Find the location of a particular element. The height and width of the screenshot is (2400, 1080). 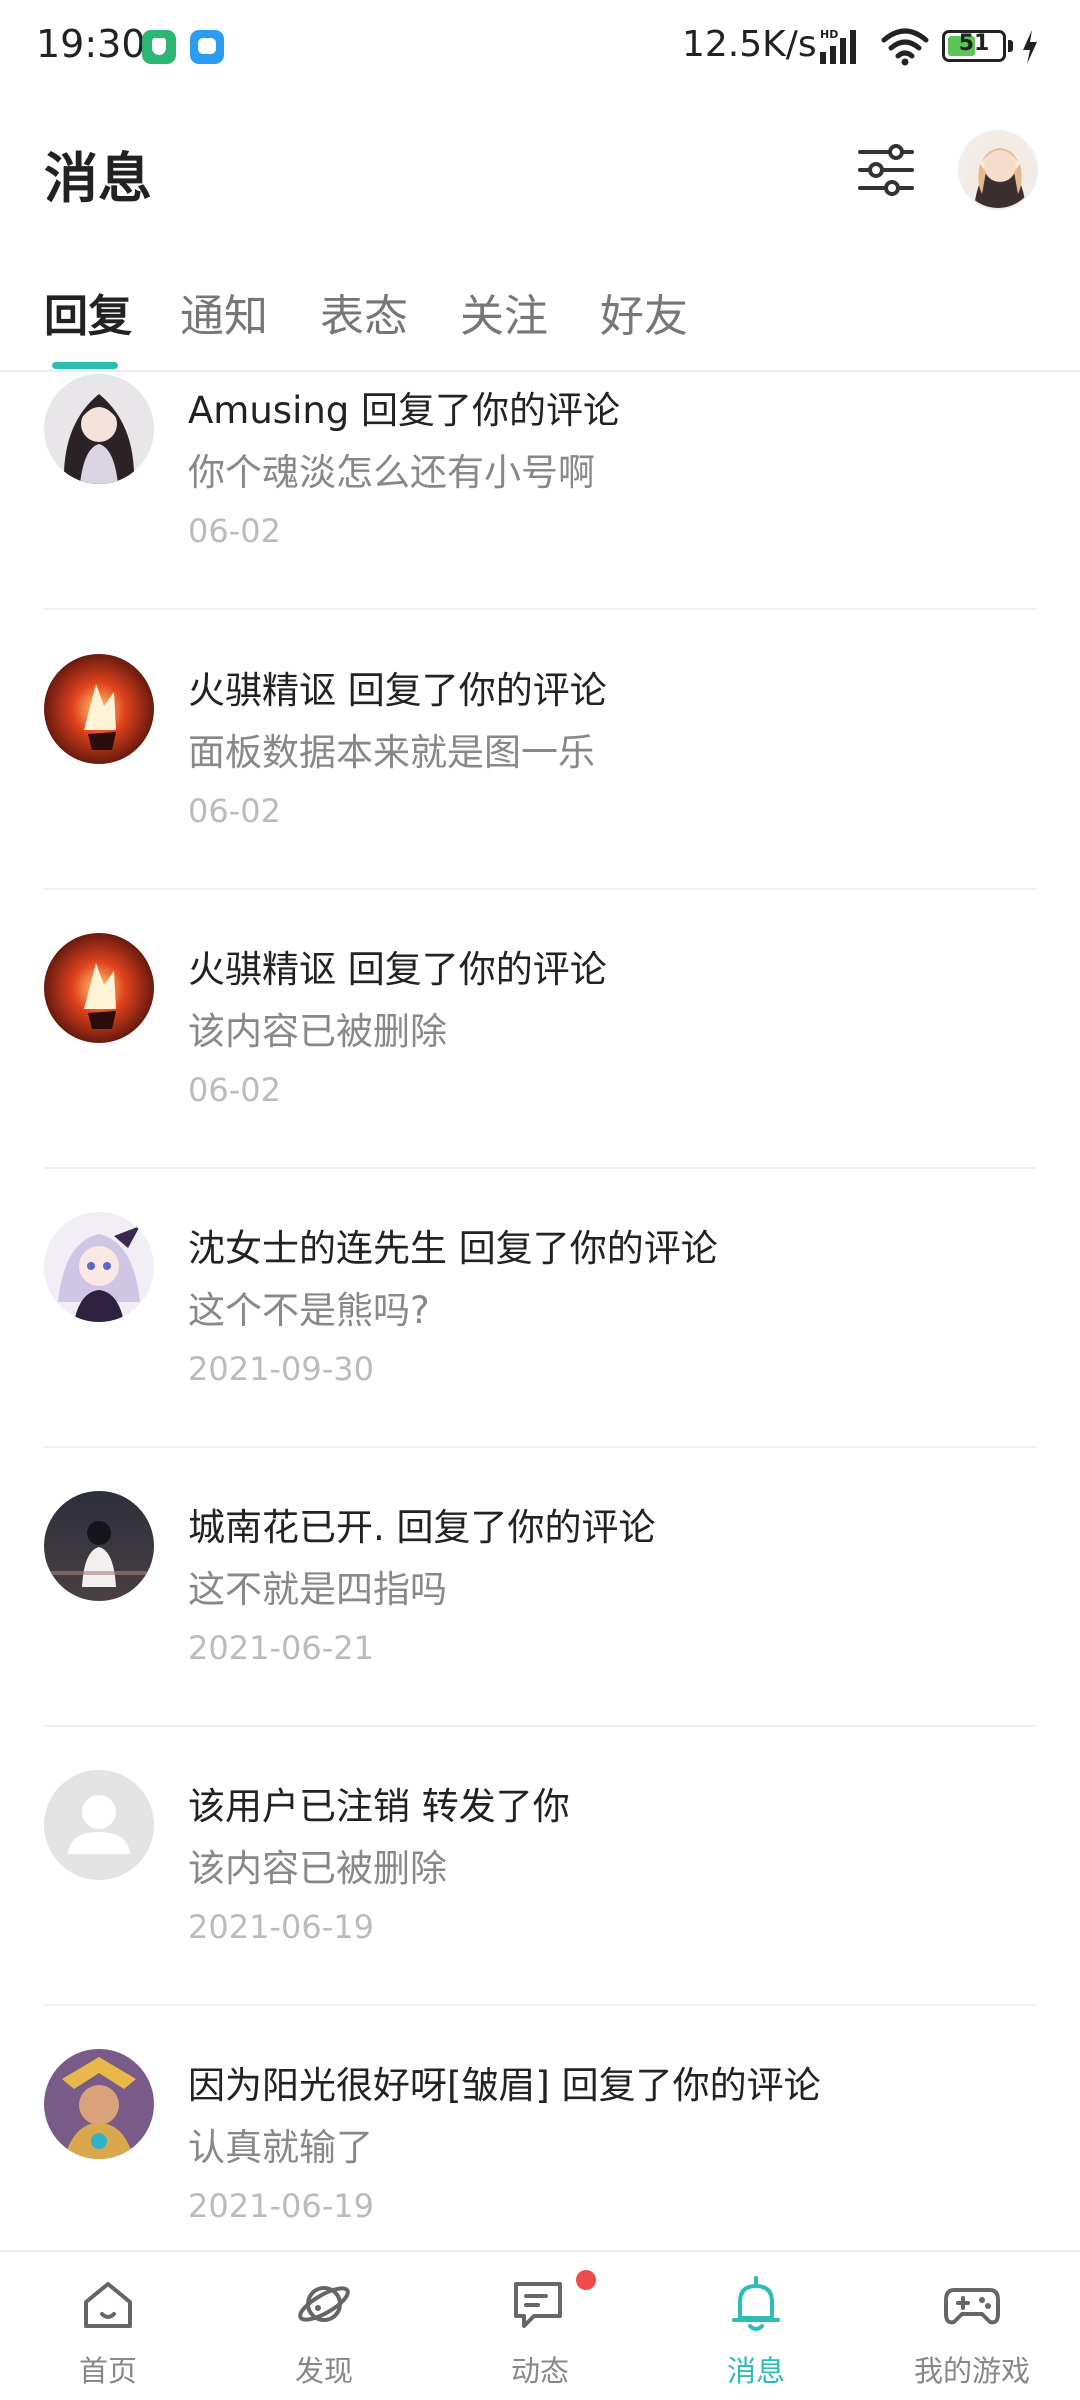

message-title: 城南花已开. 回复了你的评论 is located at coordinates (422, 1527).